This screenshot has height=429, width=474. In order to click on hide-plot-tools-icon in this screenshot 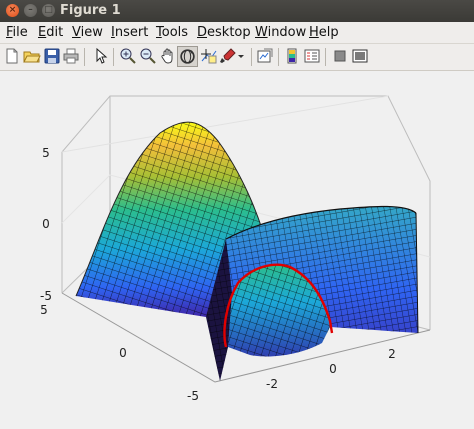, I will do `click(340, 56)`.